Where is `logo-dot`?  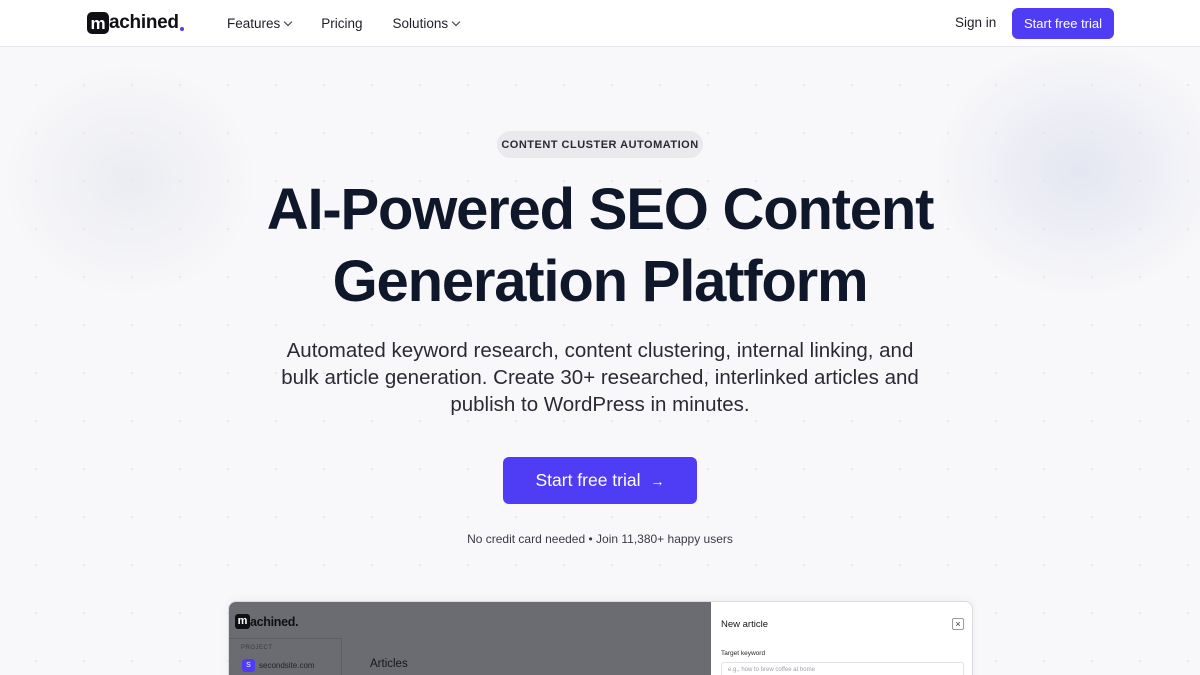
logo-dot is located at coordinates (181, 28).